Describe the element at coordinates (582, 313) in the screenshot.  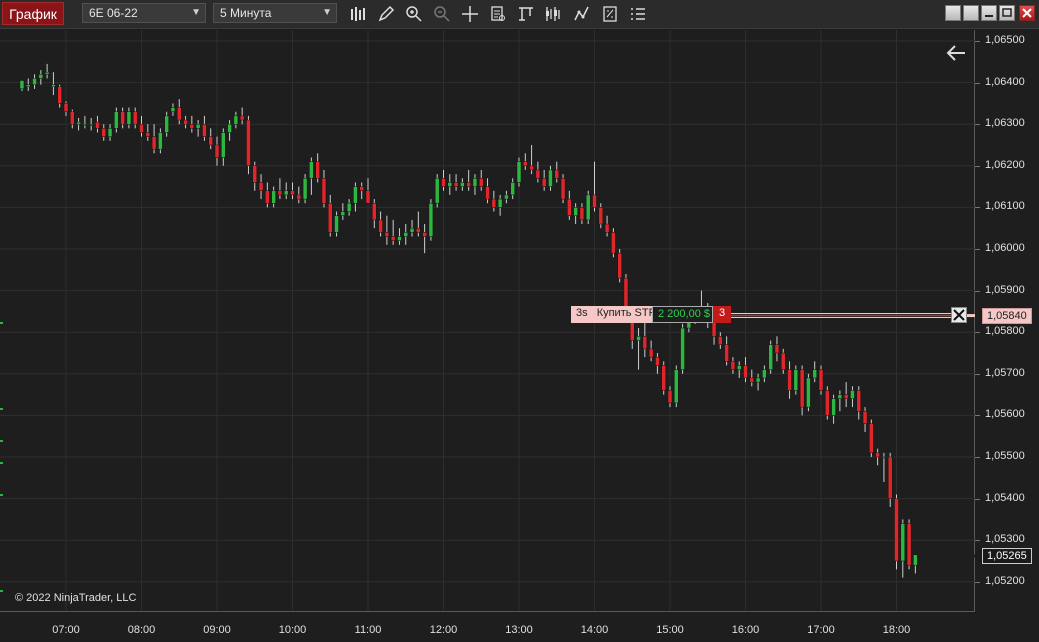
I see `order-tif: 3s` at that location.